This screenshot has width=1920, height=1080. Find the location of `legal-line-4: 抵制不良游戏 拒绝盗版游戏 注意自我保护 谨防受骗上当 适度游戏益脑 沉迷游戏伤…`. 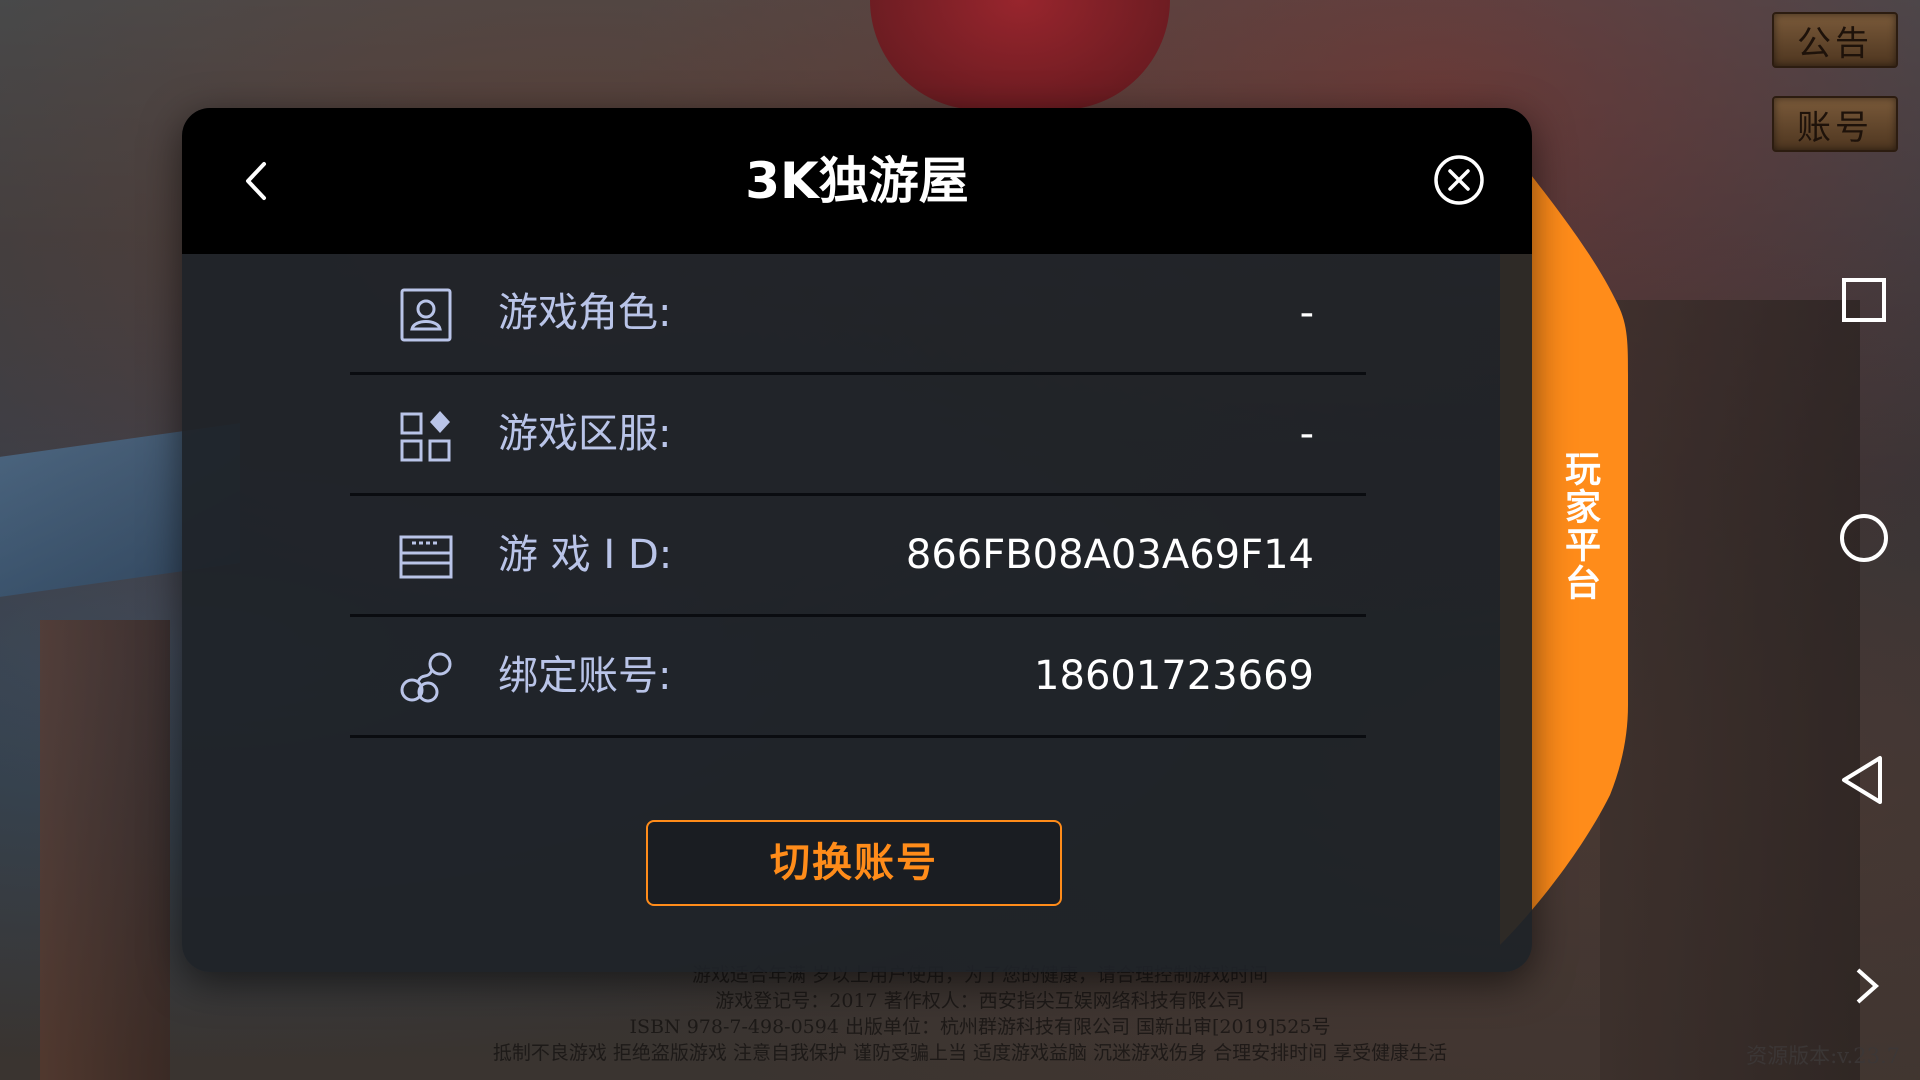

legal-line-4: 抵制不良游戏 拒绝盗版游戏 注意自我保护 谨防受骗上当 适度游戏益脑 沉迷游戏伤… is located at coordinates (970, 1053).